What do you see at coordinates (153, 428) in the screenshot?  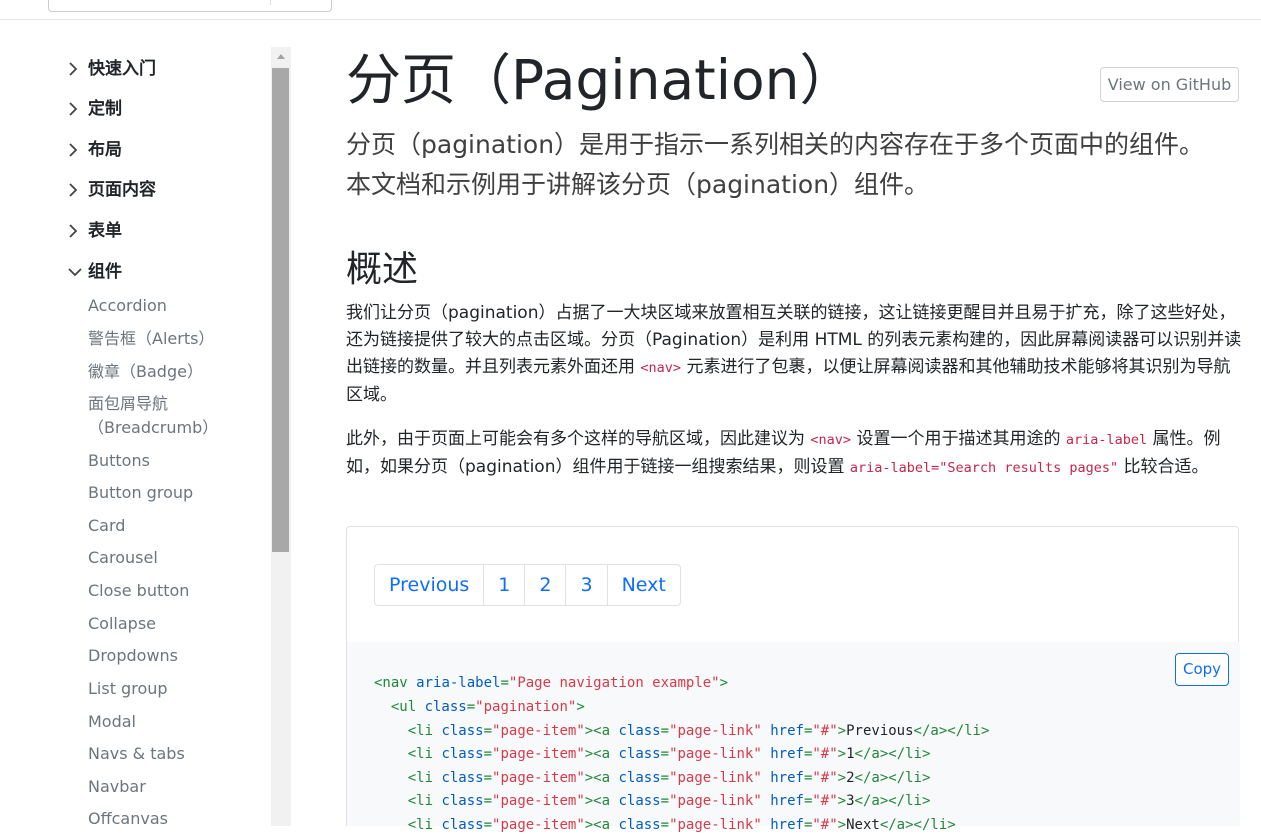 I see `sidebar-item-breadcrumb-en: （Breadcrumb）` at bounding box center [153, 428].